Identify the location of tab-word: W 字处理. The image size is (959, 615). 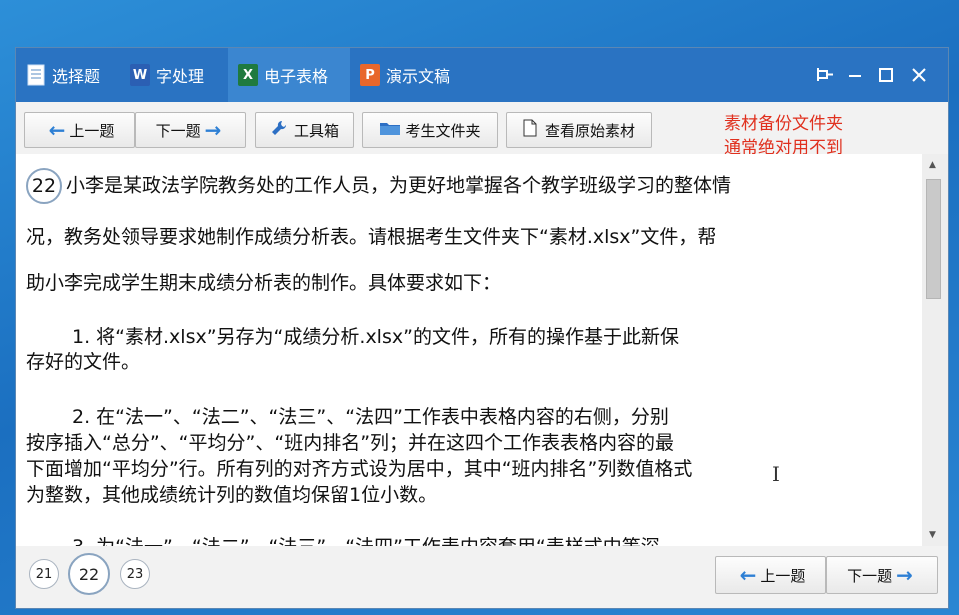
(174, 75).